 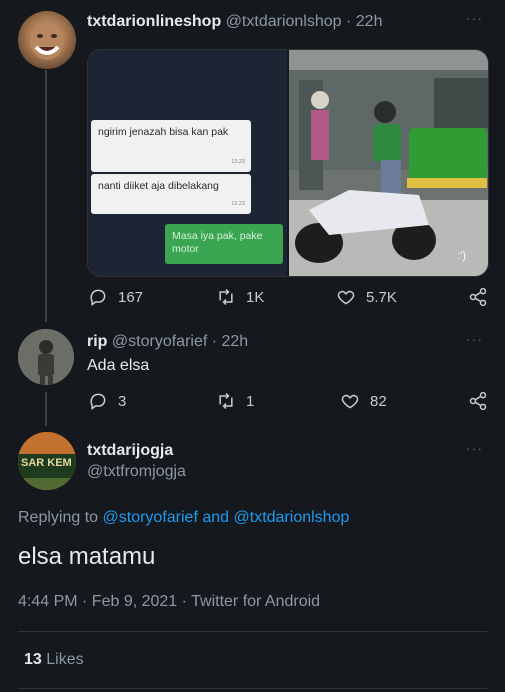 What do you see at coordinates (292, 517) in the screenshot?
I see `reply-user-link: @txtdarionlshop` at bounding box center [292, 517].